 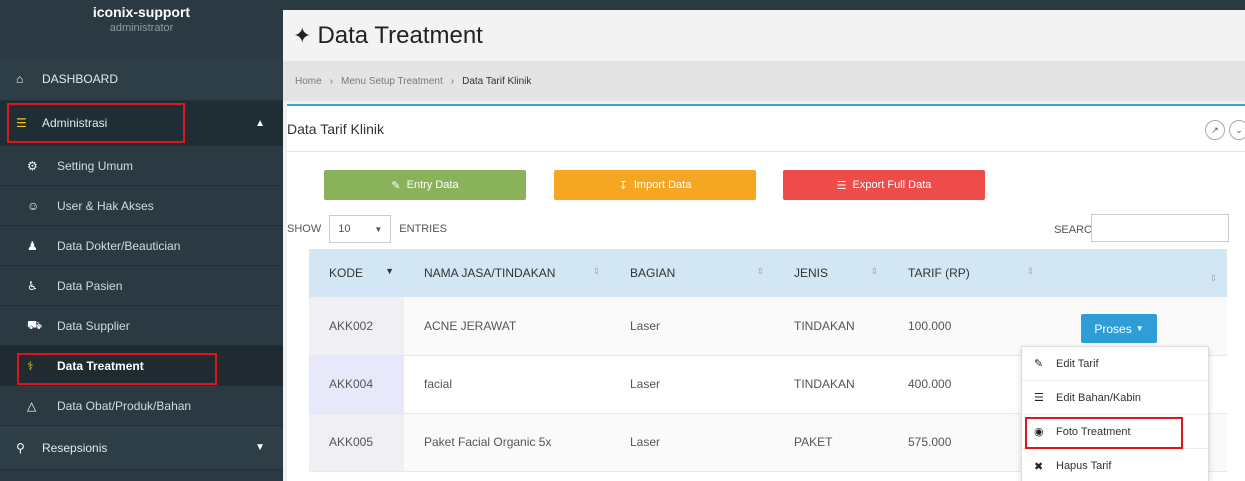 I want to click on sidebar-item-data-treatment: ⚕ Data Treatment, so click(x=141, y=366).